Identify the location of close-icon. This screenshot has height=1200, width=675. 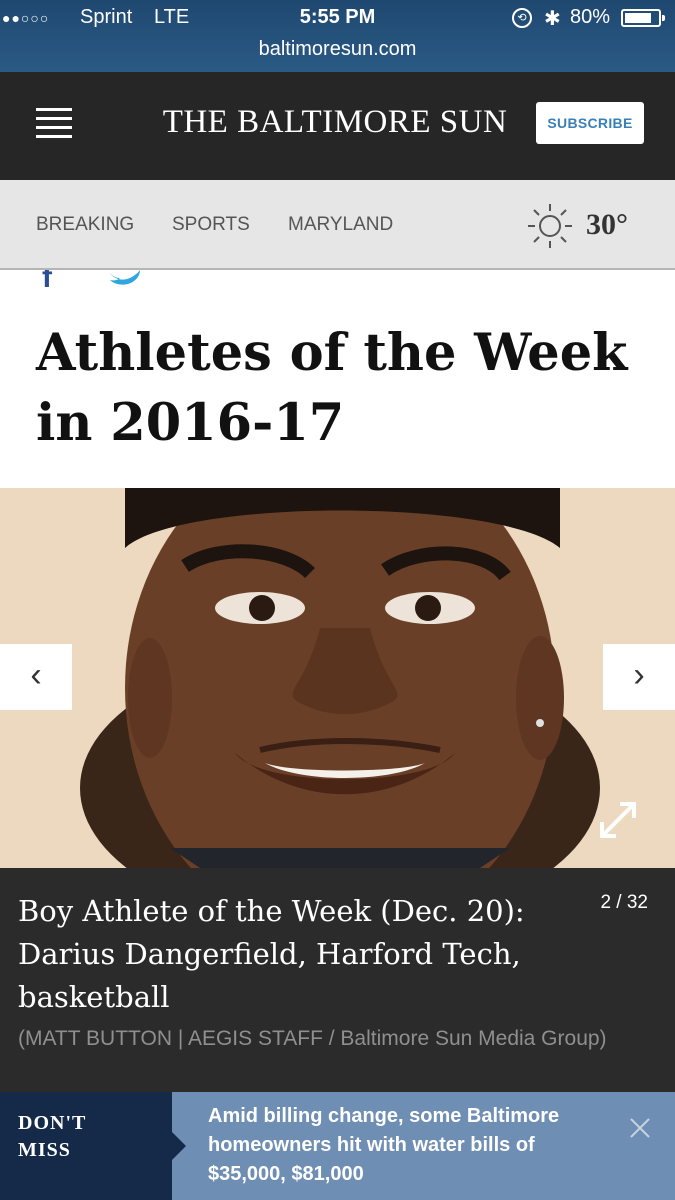
(640, 1128).